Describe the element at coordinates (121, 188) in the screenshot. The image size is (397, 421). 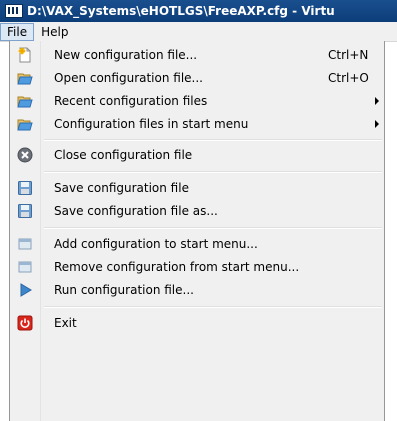
I see `menu-item-label: Save configuration file` at that location.